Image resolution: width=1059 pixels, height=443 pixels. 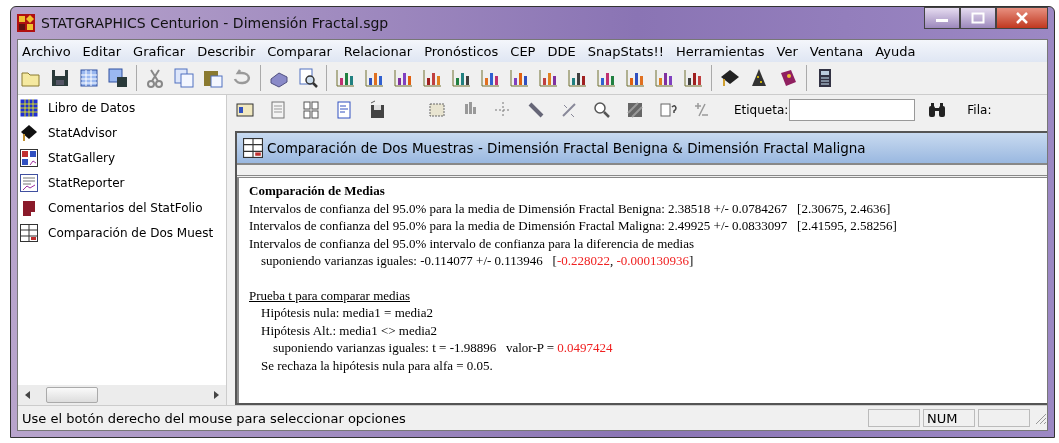 What do you see at coordinates (72, 395) in the screenshot?
I see `scroll-thumb` at bounding box center [72, 395].